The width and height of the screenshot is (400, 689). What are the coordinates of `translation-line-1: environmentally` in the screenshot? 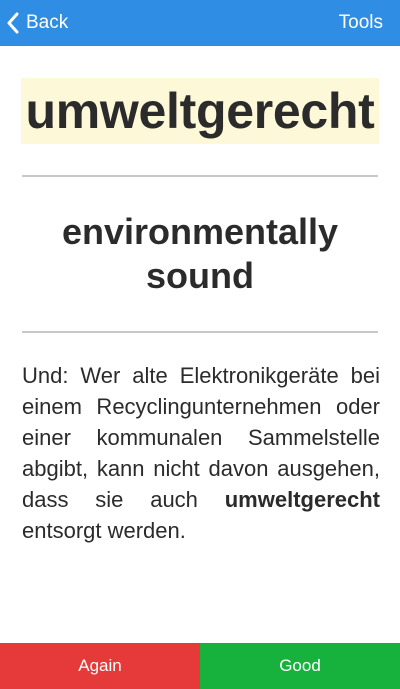 It's located at (200, 231).